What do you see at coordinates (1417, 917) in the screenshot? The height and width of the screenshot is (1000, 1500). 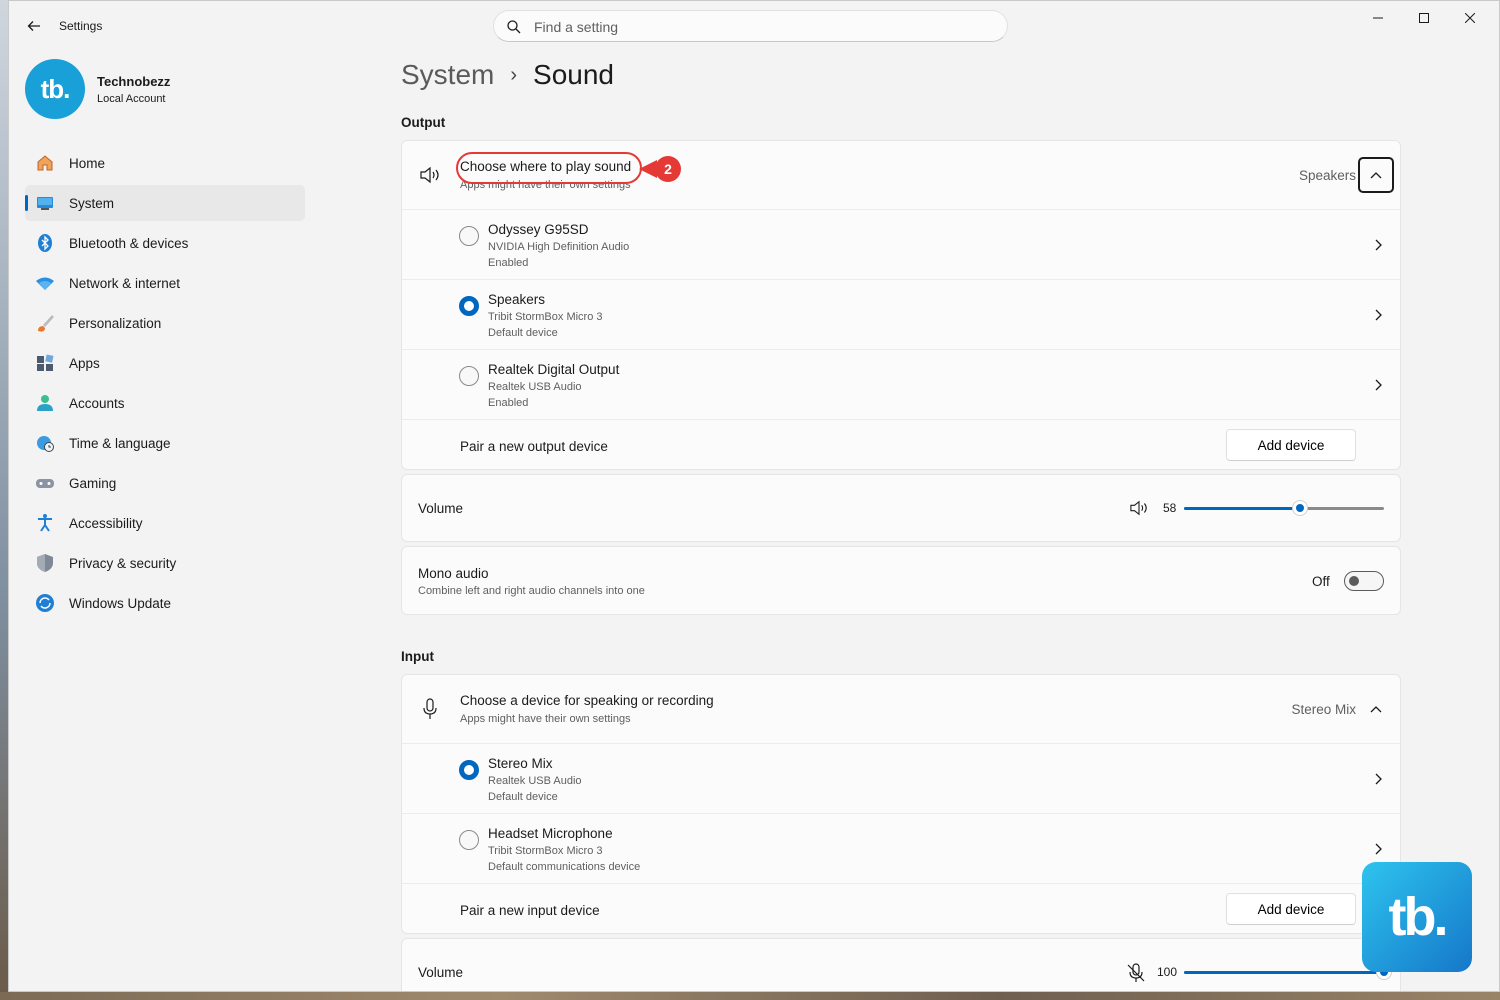 I see `brand-watermark-logo: tb.` at bounding box center [1417, 917].